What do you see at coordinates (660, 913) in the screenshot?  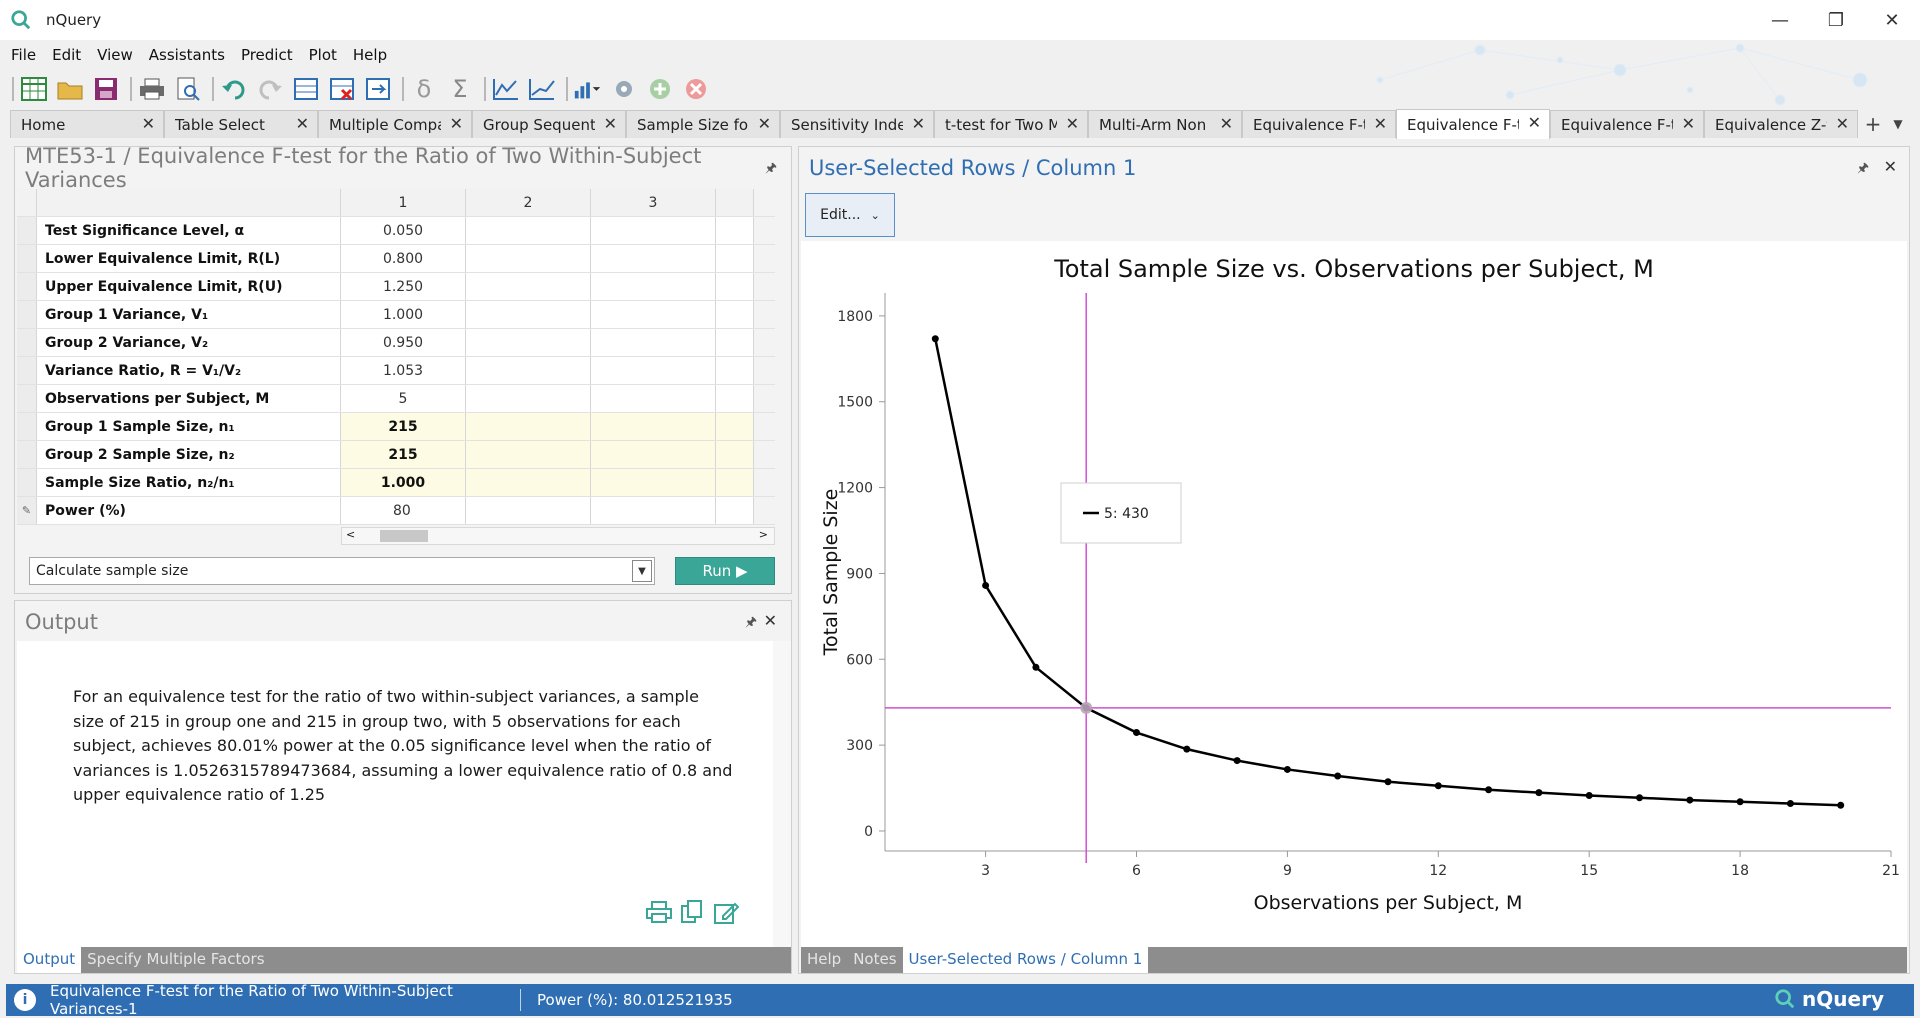 I see `print-output-icon` at bounding box center [660, 913].